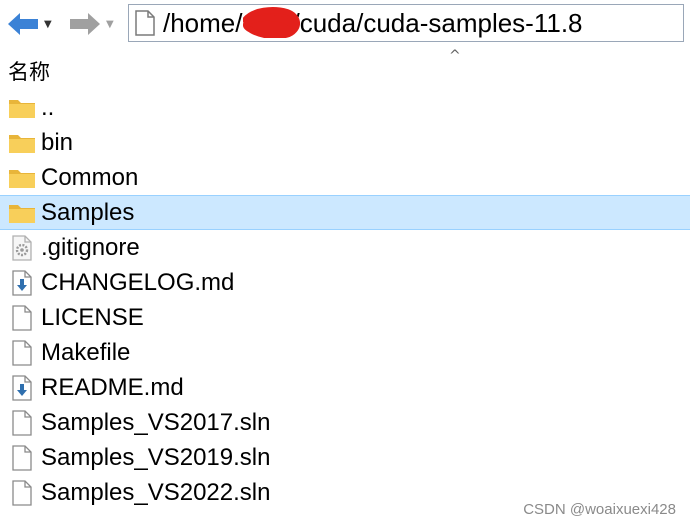 Image resolution: width=690 pixels, height=524 pixels. What do you see at coordinates (345, 212) in the screenshot?
I see `file-row: Samples` at bounding box center [345, 212].